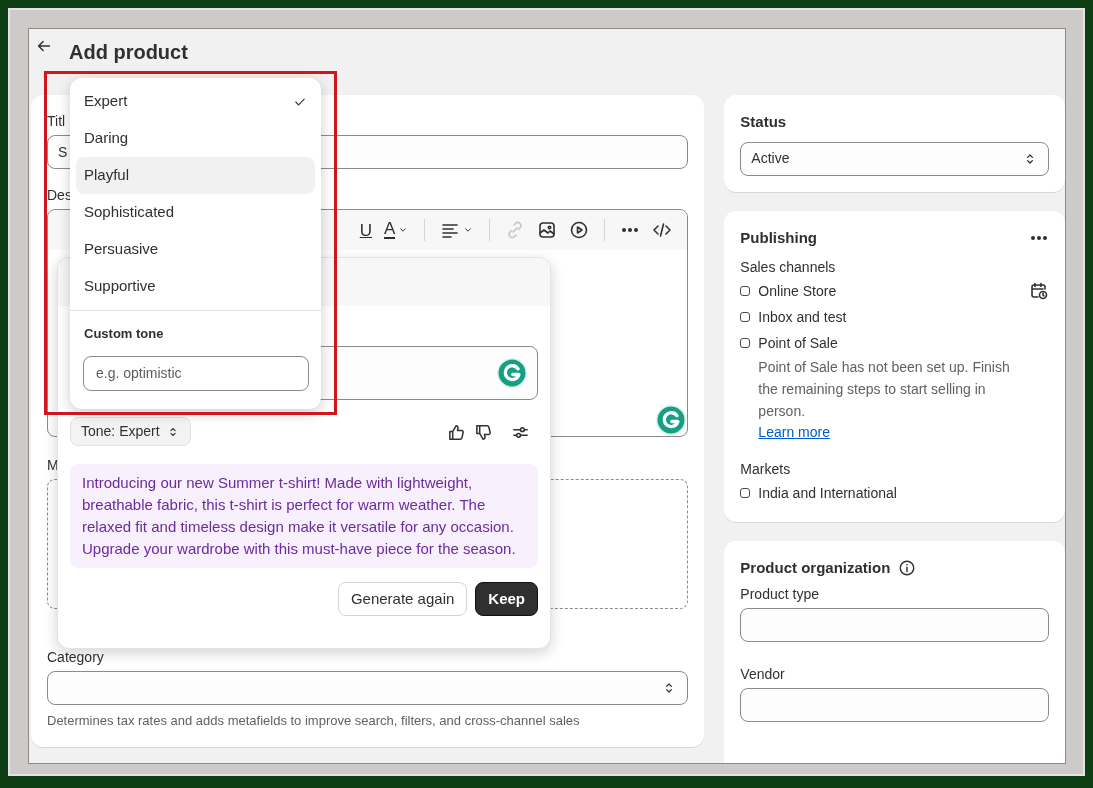 This screenshot has width=1093, height=788. Describe the element at coordinates (63, 152) in the screenshot. I see `field-value: S` at that location.